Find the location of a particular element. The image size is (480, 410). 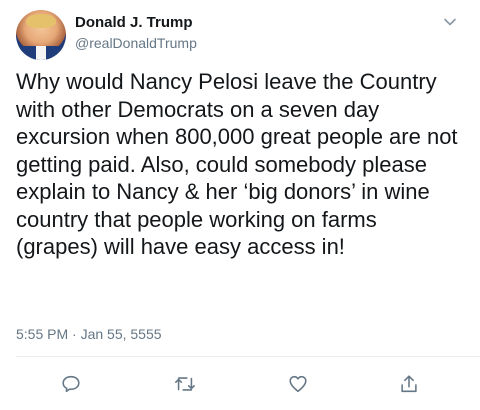

author-handle: @realDonaldTrump is located at coordinates (136, 43).